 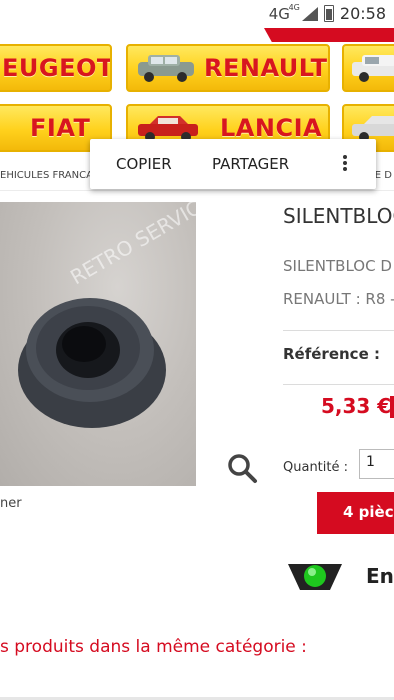 I want to click on copy-menu-item: COPIER, so click(x=144, y=164).